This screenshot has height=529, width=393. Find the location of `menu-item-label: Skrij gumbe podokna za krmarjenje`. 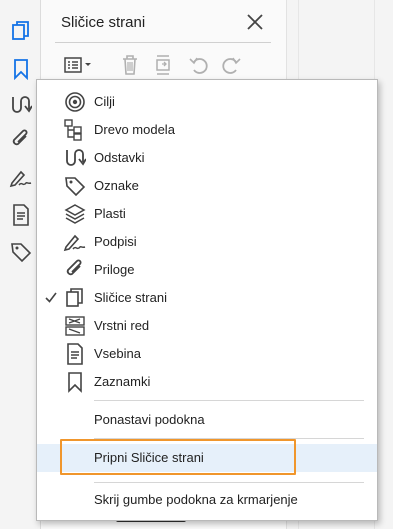

menu-item-label: Skrij gumbe podokna za krmarjenje is located at coordinates (196, 499).